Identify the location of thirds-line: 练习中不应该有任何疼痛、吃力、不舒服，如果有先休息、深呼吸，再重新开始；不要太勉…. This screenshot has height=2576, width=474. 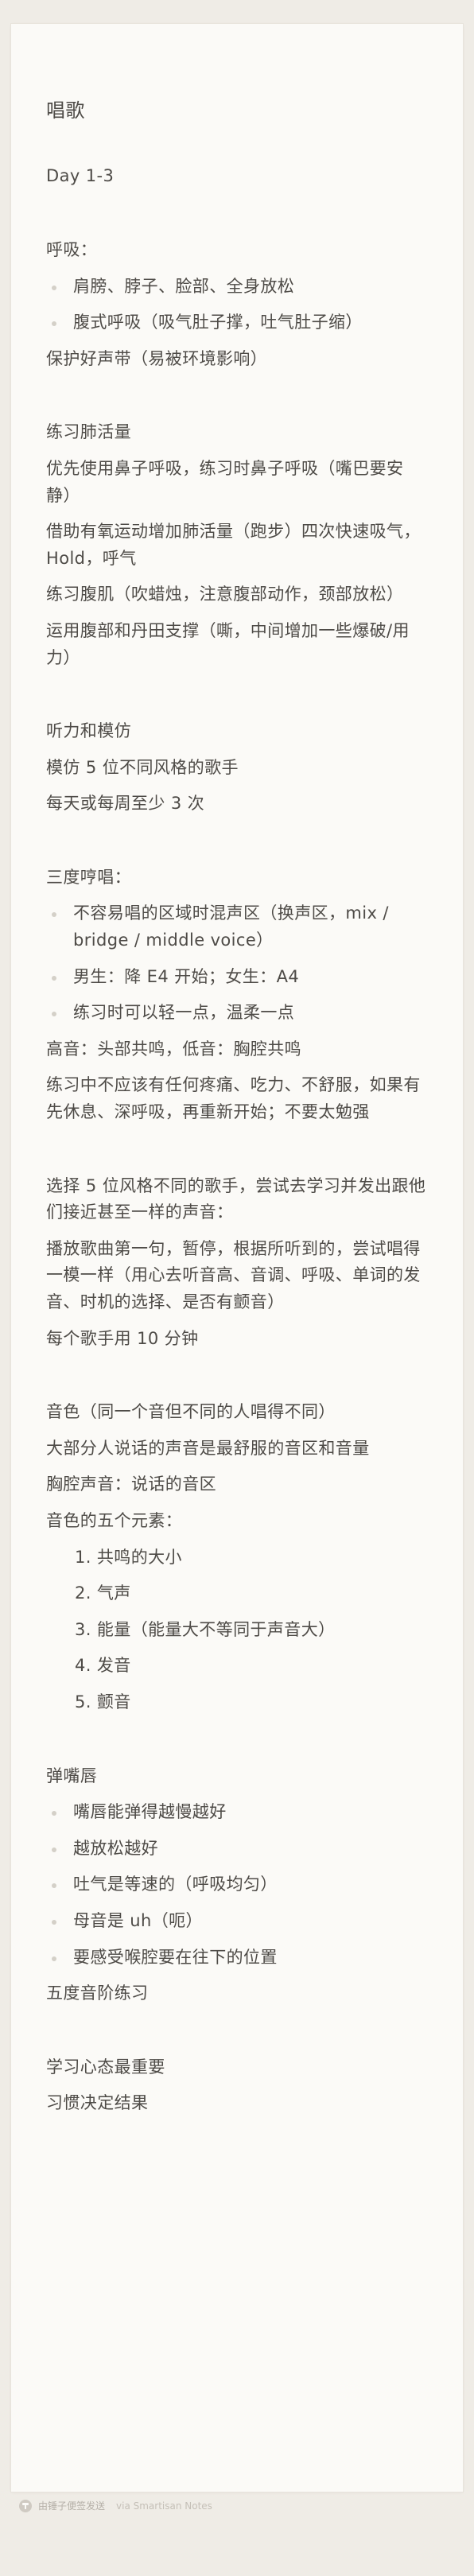
(233, 1098).